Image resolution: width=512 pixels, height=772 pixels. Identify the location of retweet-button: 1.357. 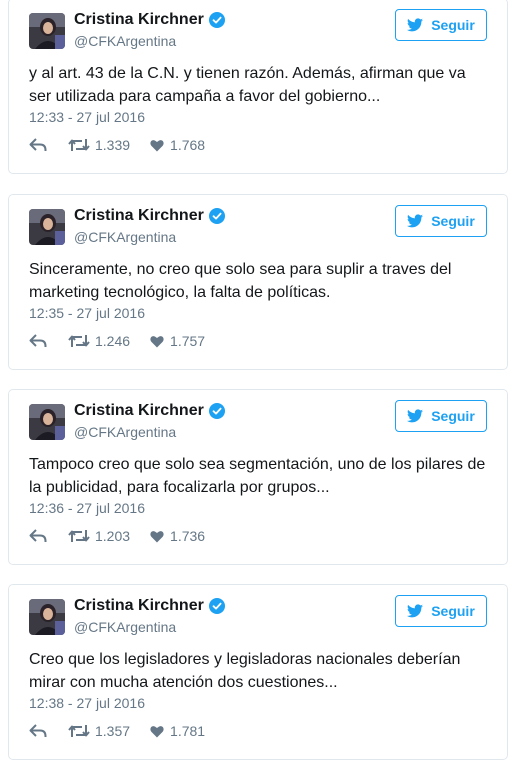
(88, 731).